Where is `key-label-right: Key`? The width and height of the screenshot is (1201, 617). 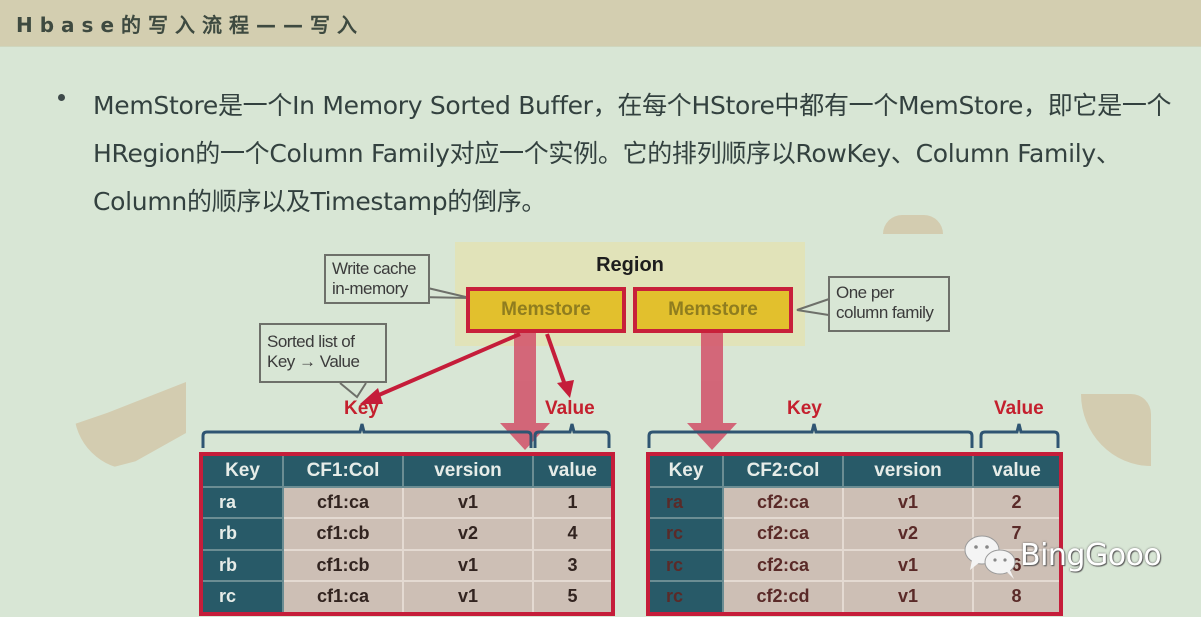 key-label-right: Key is located at coordinates (804, 408).